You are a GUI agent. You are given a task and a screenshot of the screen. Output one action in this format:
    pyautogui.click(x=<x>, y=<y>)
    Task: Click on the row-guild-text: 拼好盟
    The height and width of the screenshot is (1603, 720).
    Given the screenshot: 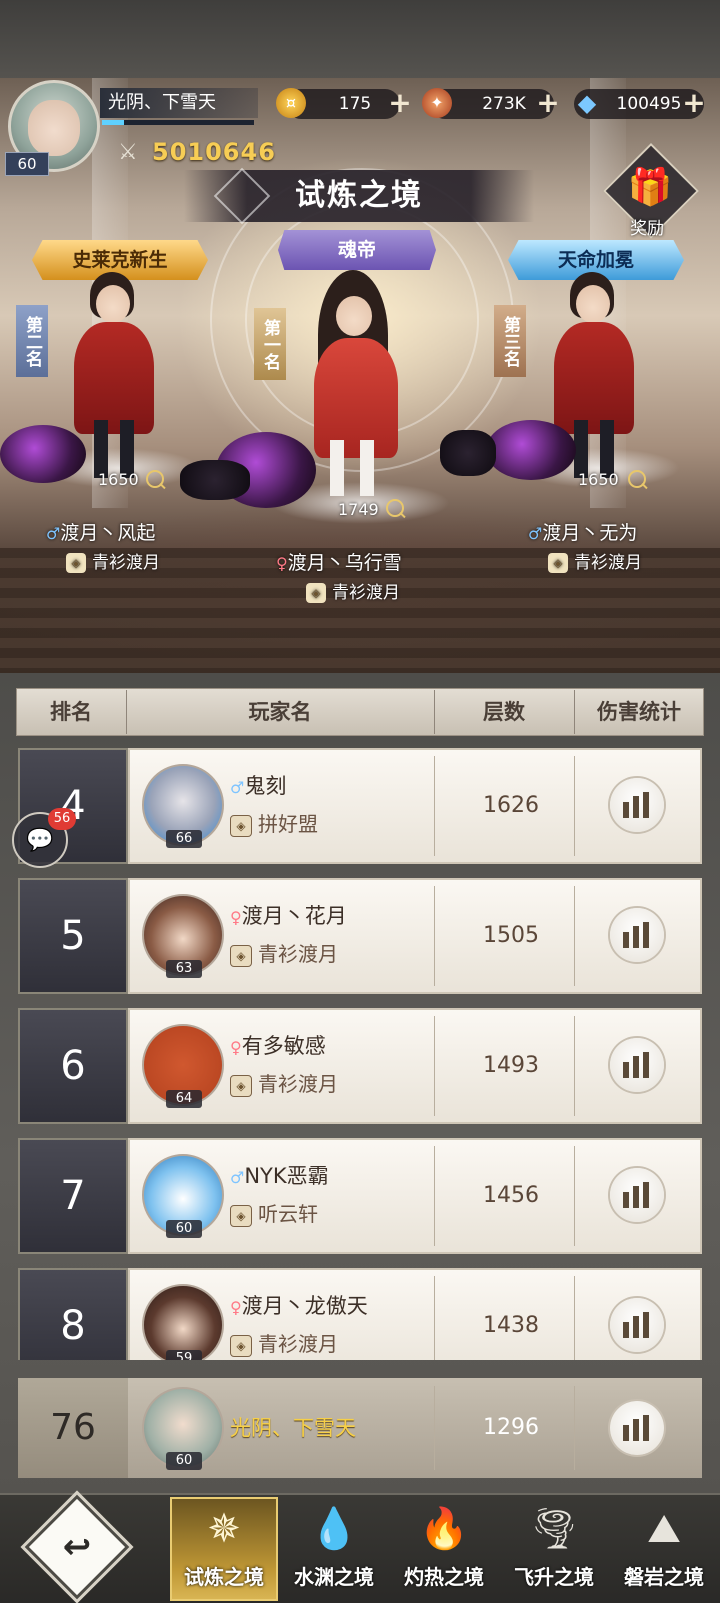 What is the action you would take?
    pyautogui.click(x=288, y=824)
    